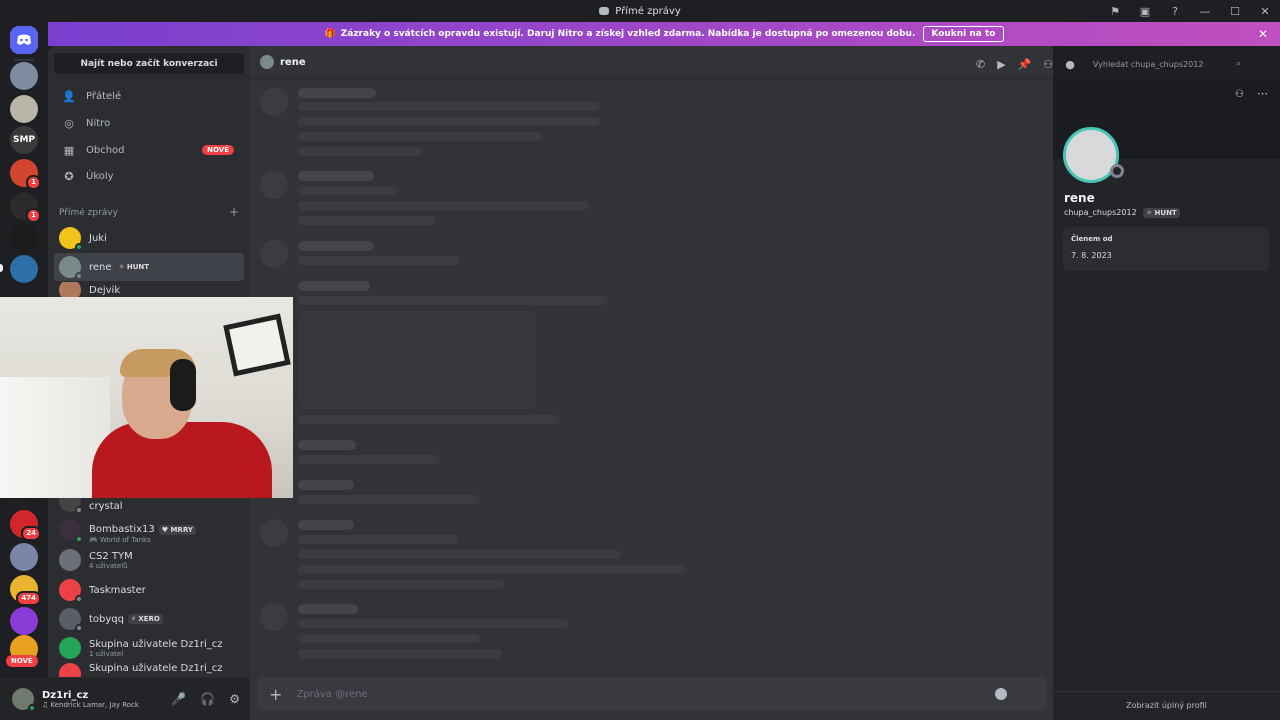  What do you see at coordinates (149, 123) in the screenshot?
I see `nav-nitro: ◎ Nitro` at bounding box center [149, 123].